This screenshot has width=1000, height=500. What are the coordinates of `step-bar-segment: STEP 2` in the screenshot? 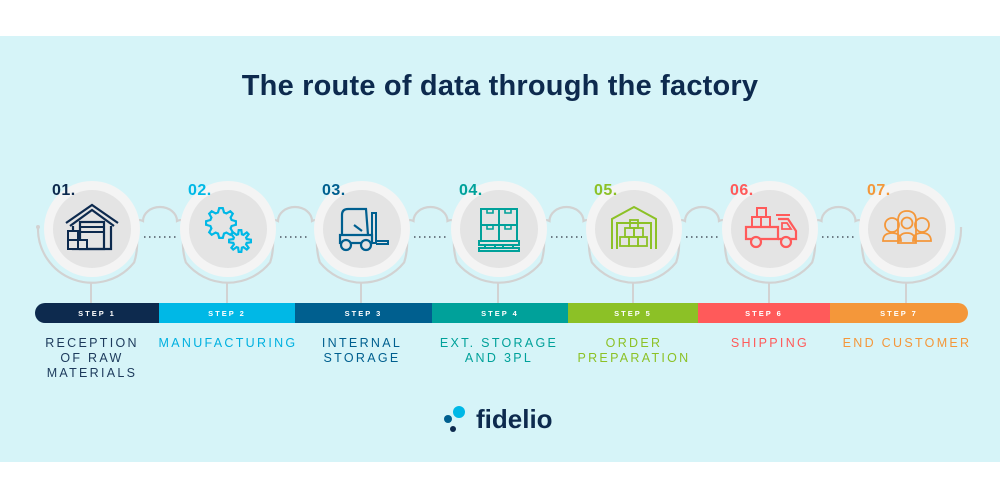 It's located at (227, 313).